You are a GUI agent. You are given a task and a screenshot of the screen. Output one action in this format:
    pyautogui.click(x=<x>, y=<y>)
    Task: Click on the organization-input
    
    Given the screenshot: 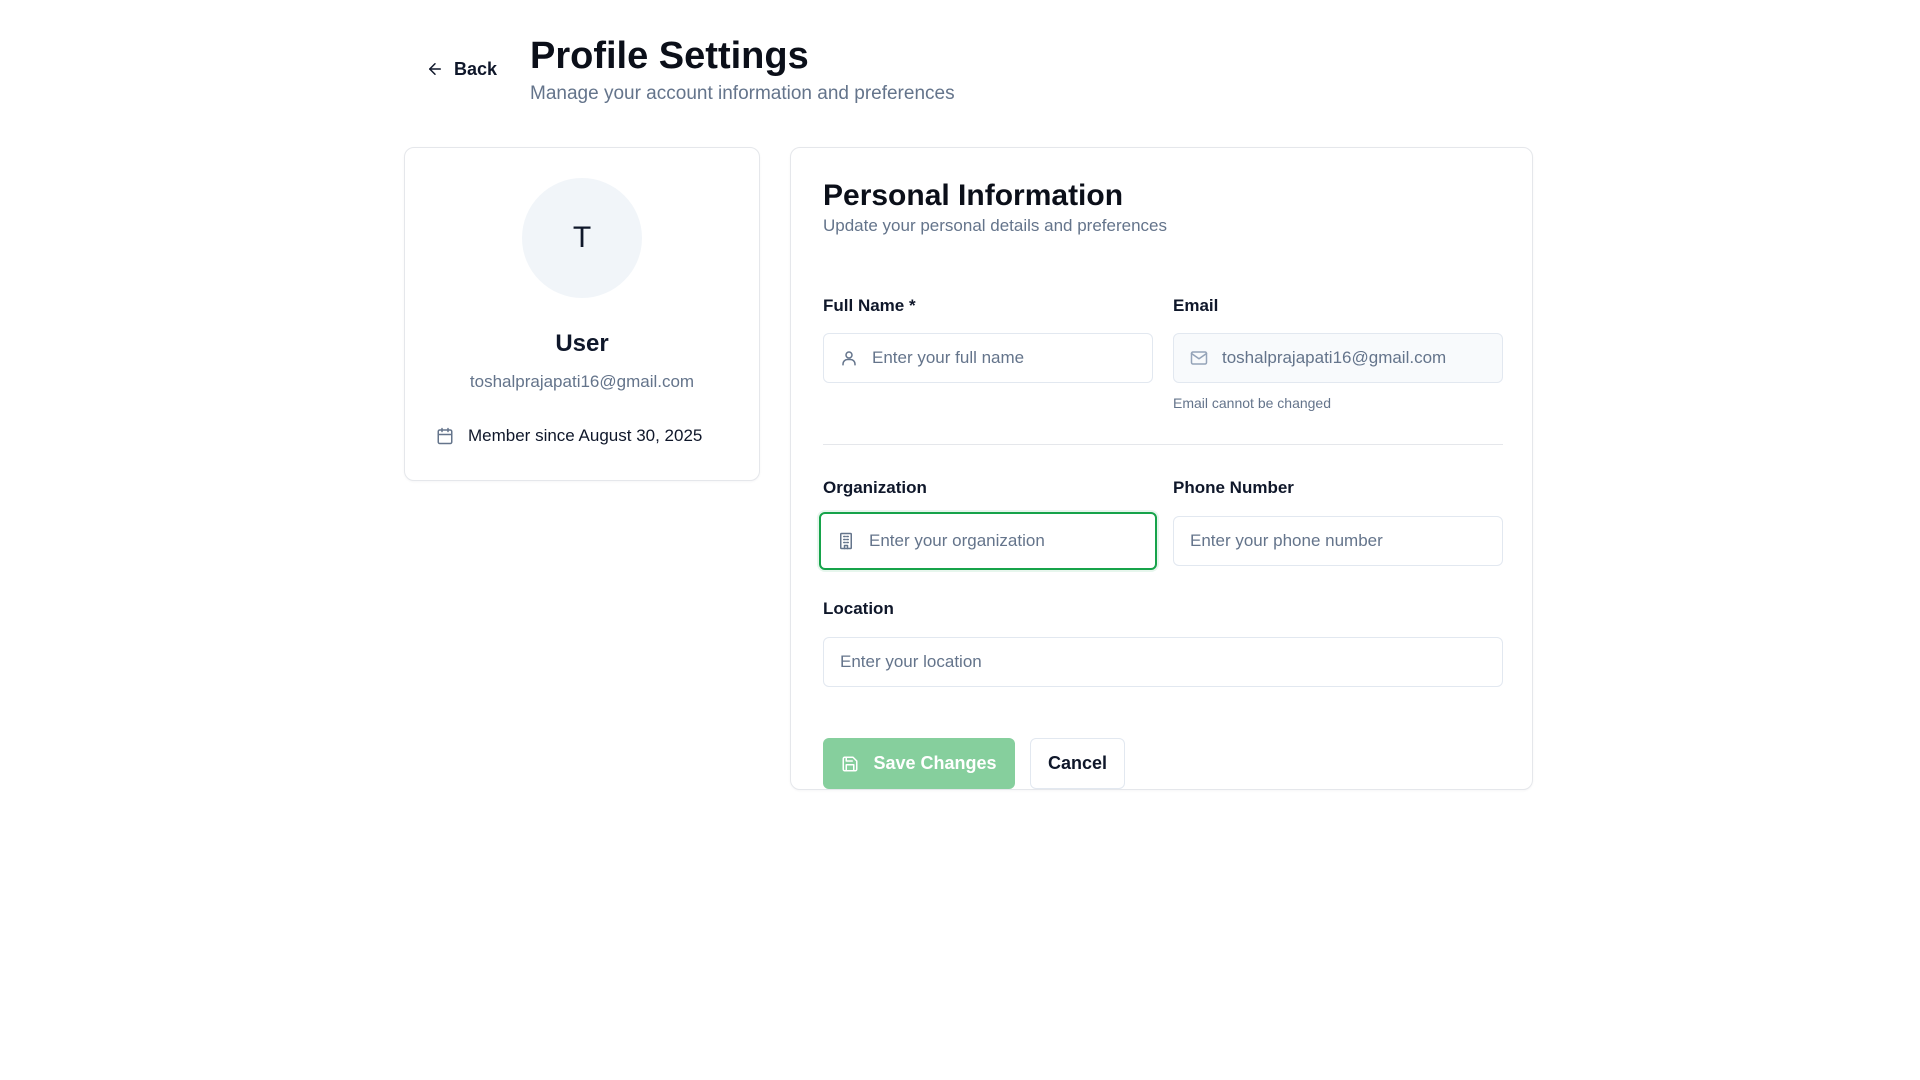 What is the action you would take?
    pyautogui.click(x=1004, y=541)
    